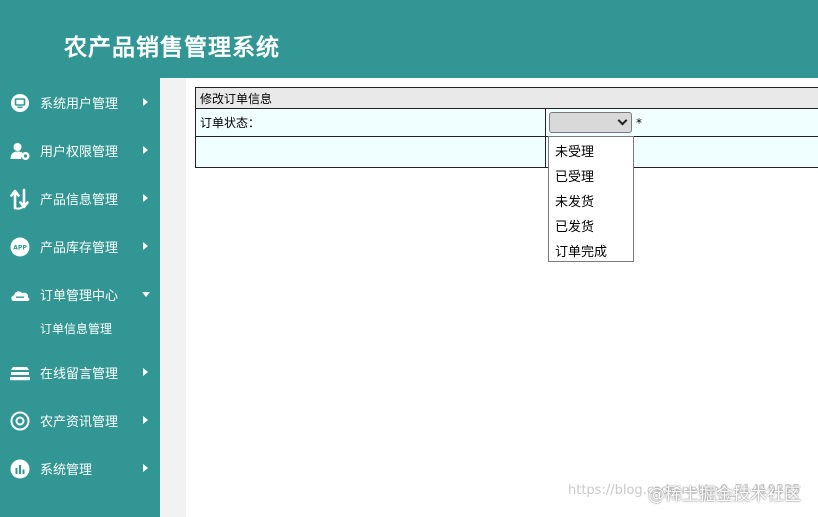  I want to click on order-status-row: 订单状态： *, so click(506, 122).